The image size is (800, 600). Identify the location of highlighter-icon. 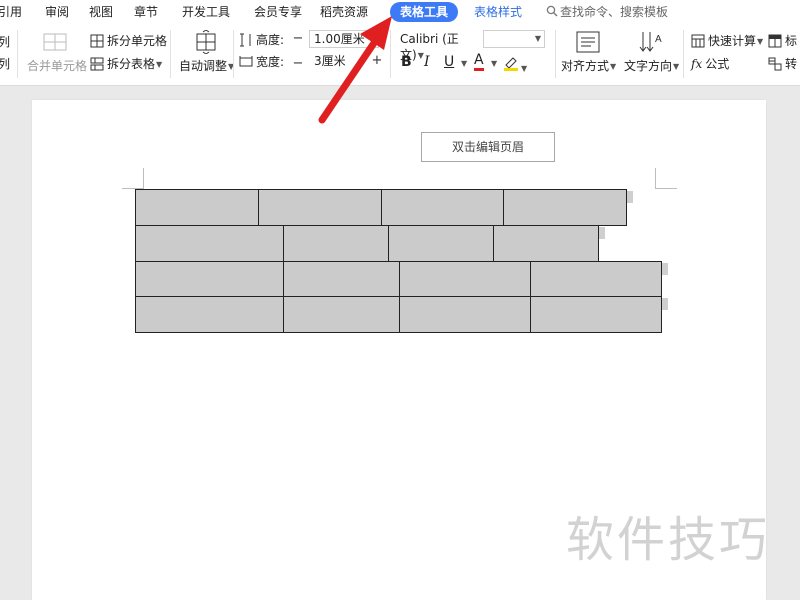
(511, 64).